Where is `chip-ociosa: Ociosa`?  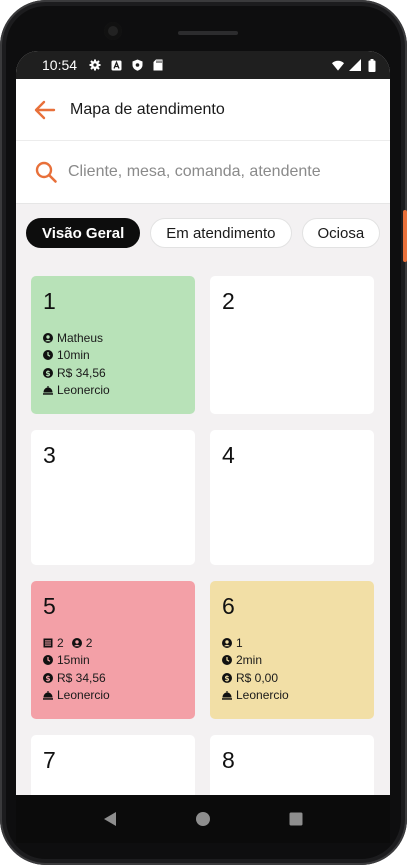 chip-ociosa: Ociosa is located at coordinates (341, 233).